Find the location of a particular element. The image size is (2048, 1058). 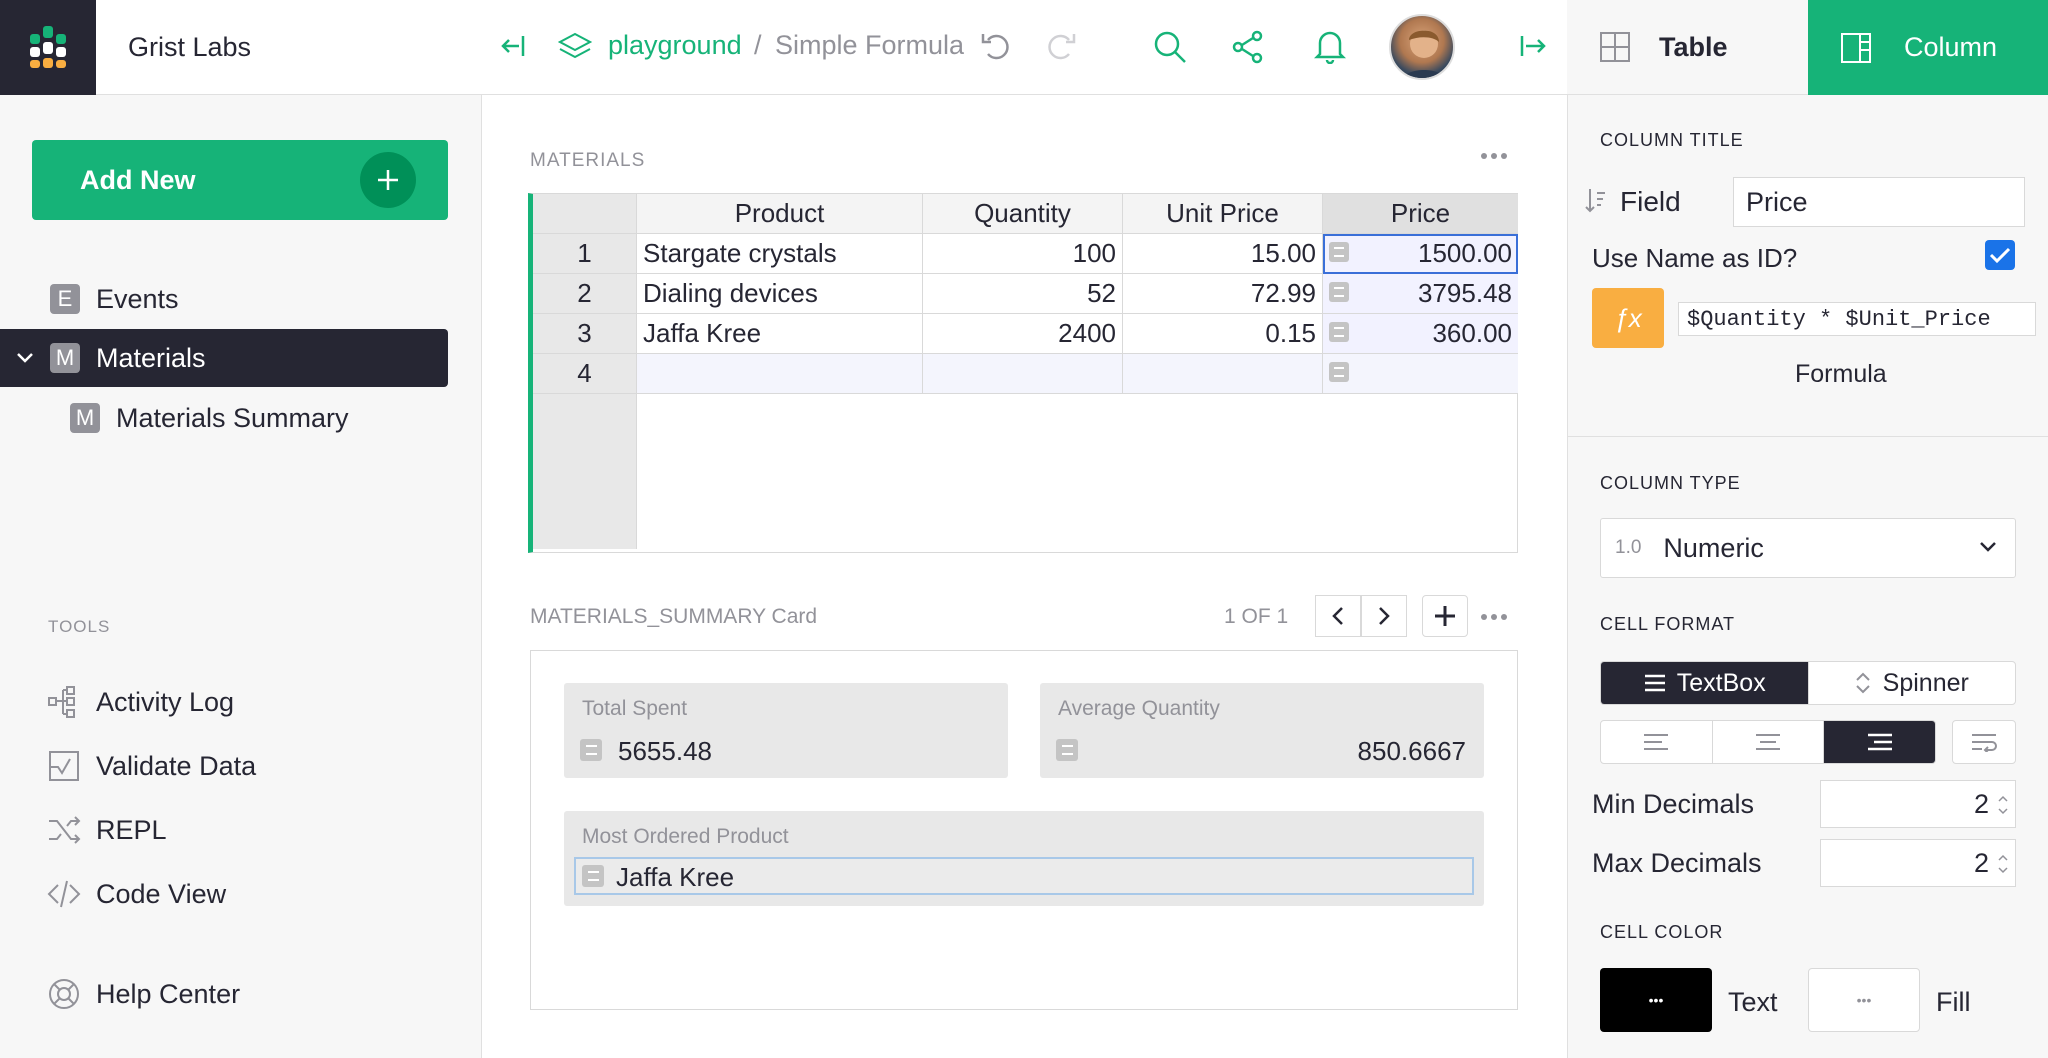

tool-activity-log: Activity Log is located at coordinates (139, 702).